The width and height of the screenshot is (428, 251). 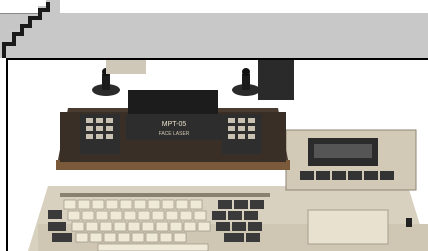 What do you see at coordinates (30, 29) in the screenshot?
I see `window-corner-decoration` at bounding box center [30, 29].